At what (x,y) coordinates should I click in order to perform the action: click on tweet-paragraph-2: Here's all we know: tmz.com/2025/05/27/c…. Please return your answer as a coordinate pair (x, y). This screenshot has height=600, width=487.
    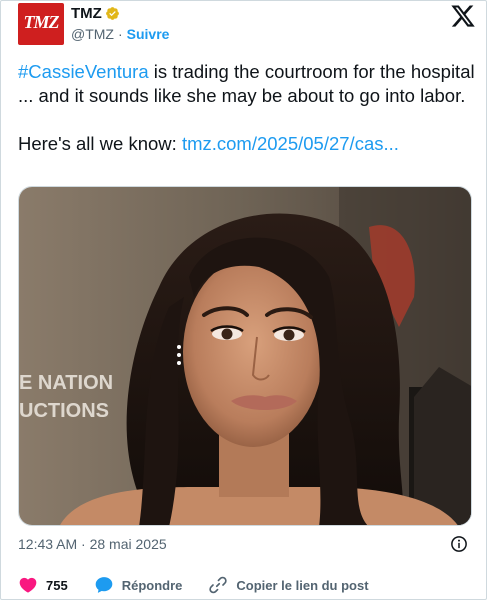
    Looking at the image, I should click on (248, 144).